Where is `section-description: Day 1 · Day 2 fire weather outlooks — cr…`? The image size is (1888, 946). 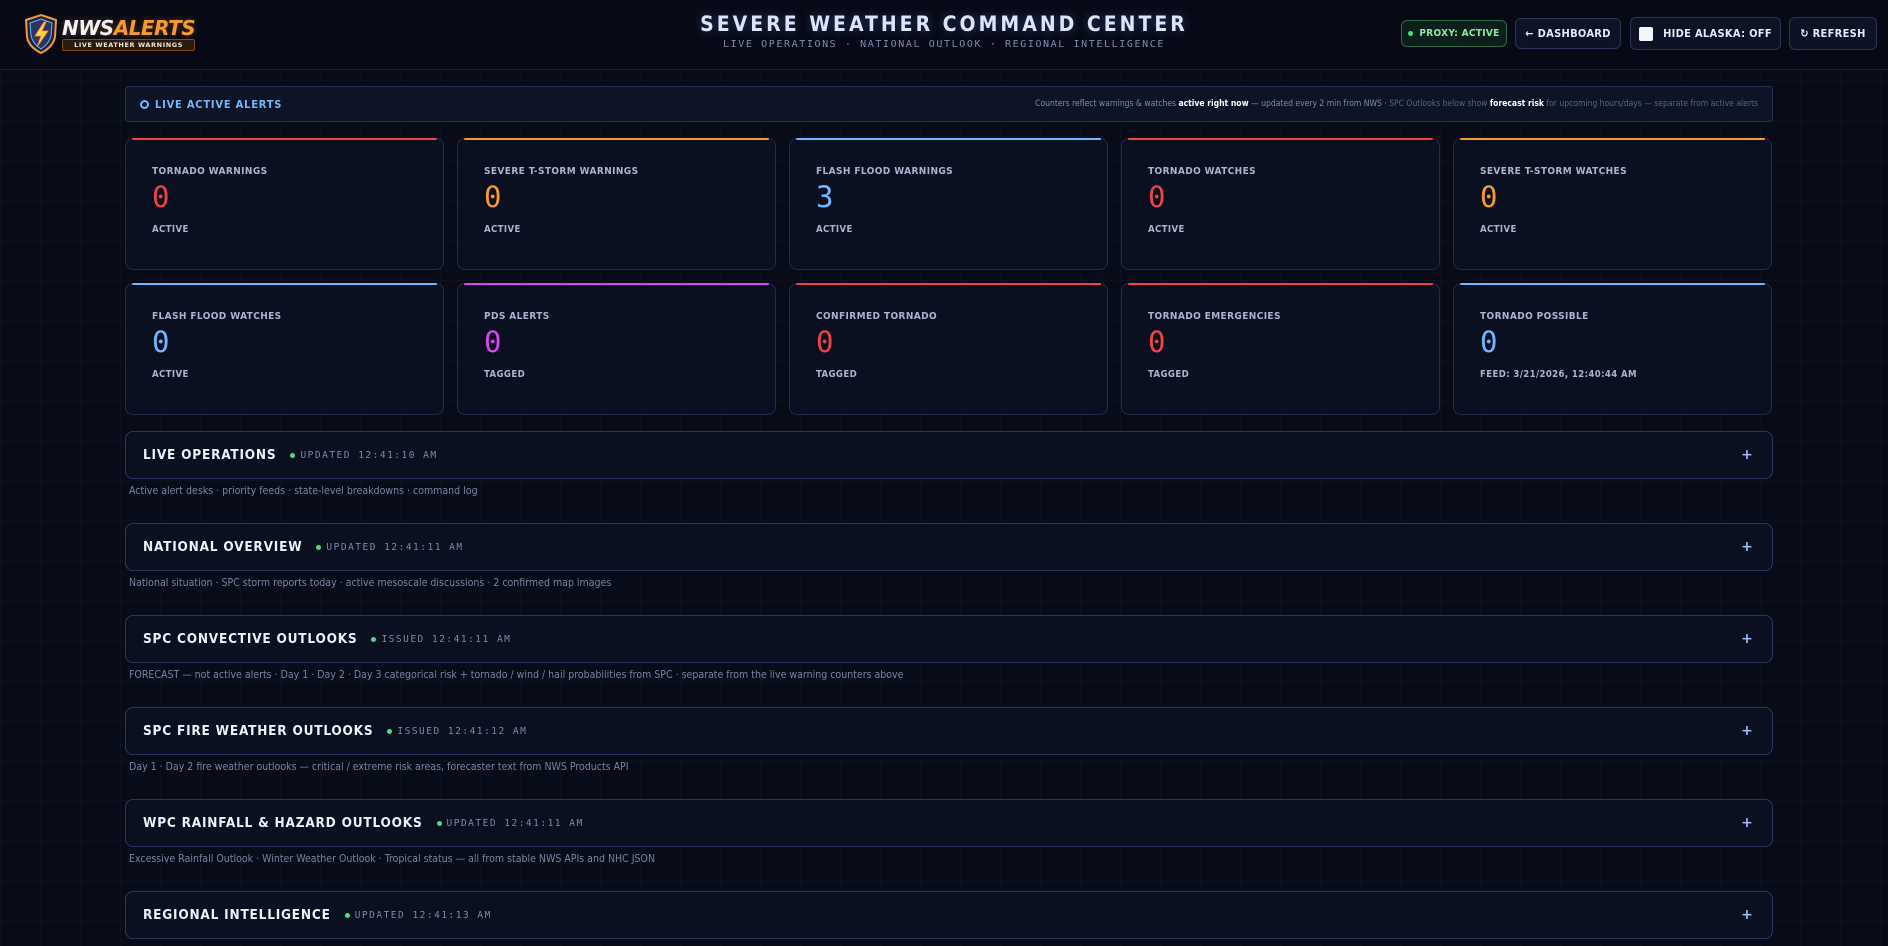
section-description: Day 1 · Day 2 fire weather outlooks — cr… is located at coordinates (379, 767).